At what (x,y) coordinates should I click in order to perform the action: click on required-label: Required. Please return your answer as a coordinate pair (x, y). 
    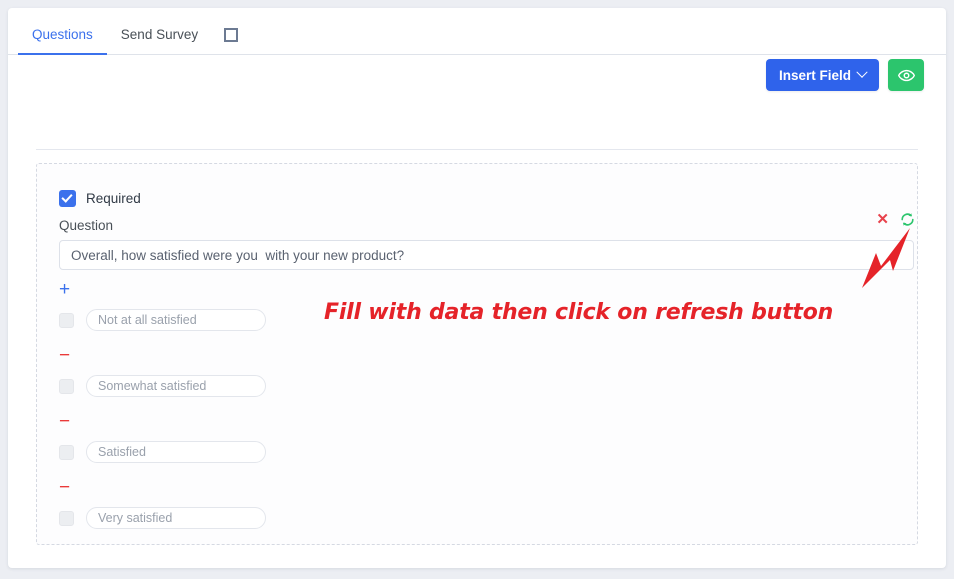
    Looking at the image, I should click on (113, 198).